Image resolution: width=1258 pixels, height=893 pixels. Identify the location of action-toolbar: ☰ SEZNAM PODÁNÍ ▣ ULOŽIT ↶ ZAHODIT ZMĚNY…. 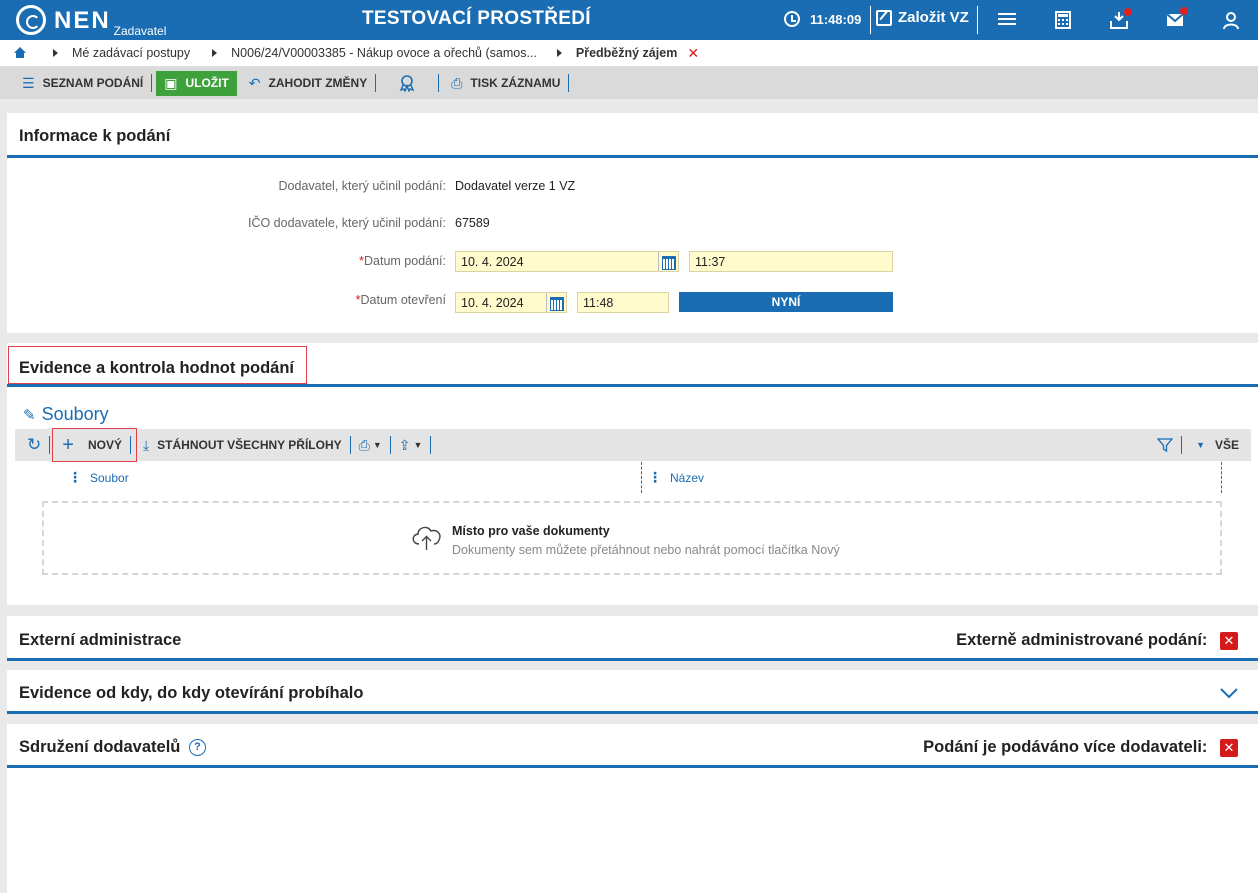
(629, 83).